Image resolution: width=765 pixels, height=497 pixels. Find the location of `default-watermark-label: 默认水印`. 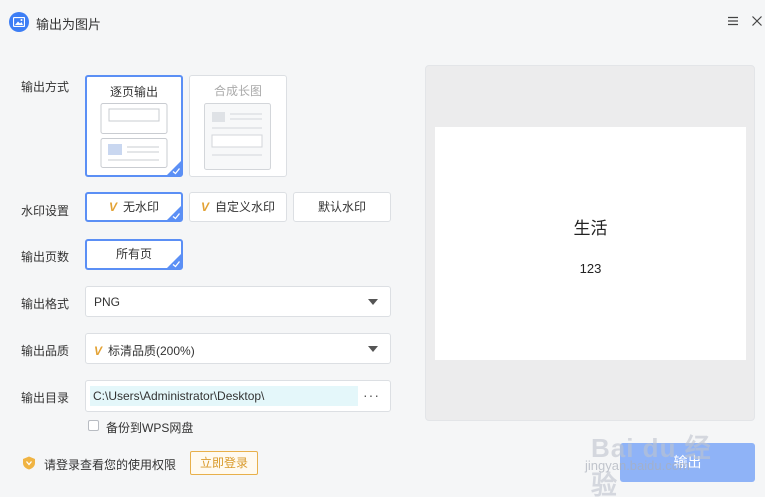

default-watermark-label: 默认水印 is located at coordinates (341, 207).